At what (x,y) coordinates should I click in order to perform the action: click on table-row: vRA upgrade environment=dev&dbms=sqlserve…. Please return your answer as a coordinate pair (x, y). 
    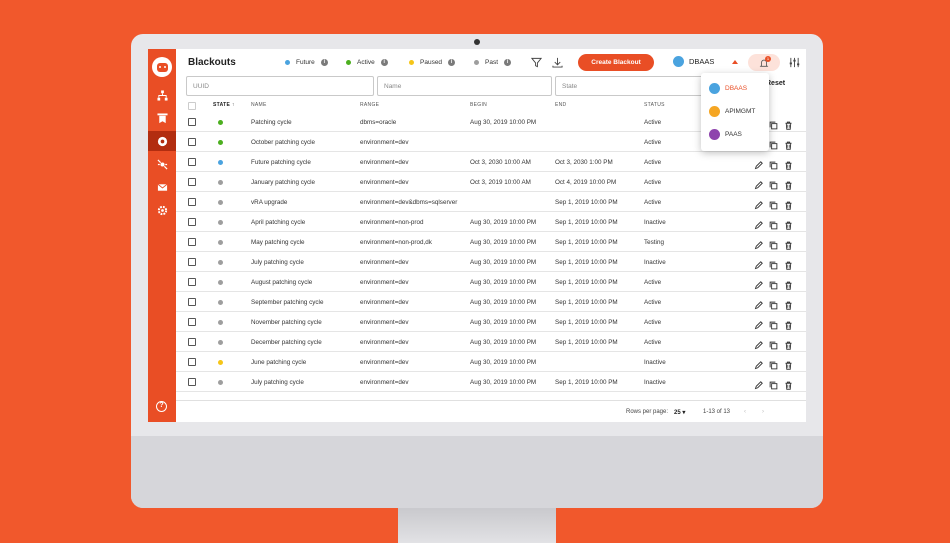
    Looking at the image, I should click on (491, 202).